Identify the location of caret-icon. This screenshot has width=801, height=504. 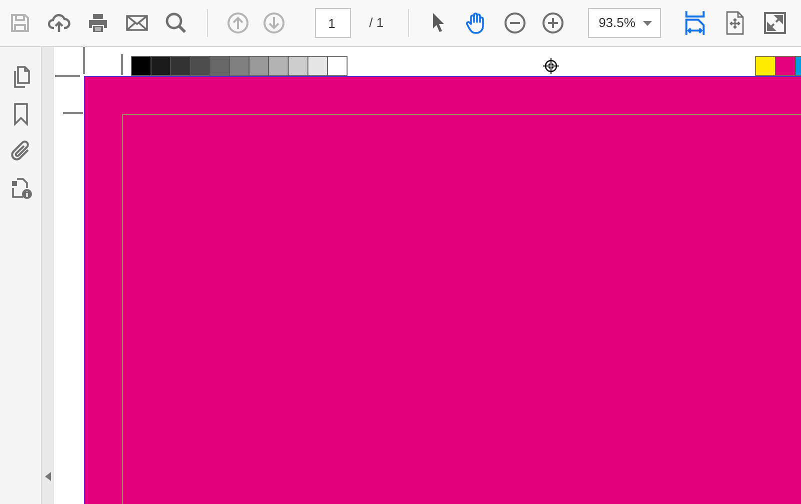
(647, 23).